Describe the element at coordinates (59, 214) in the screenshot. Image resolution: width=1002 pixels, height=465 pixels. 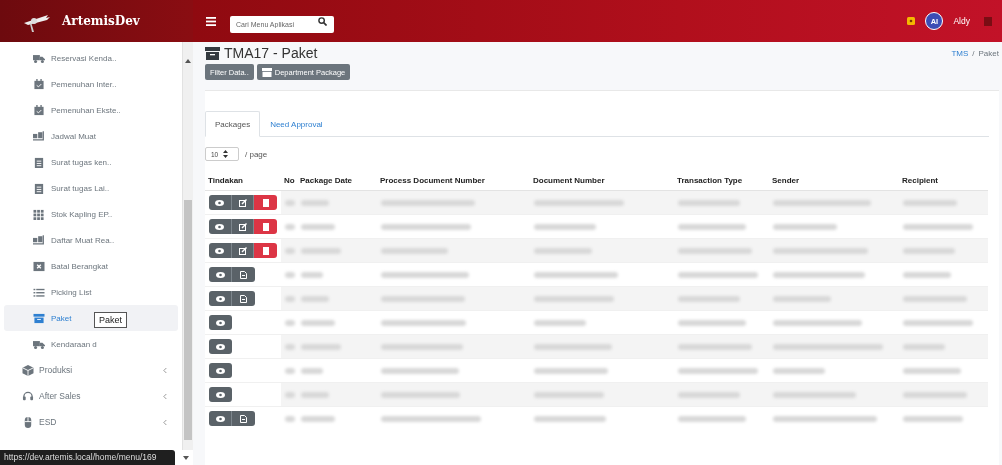
I see `sidebar-item: Stok Kapling EP..` at that location.